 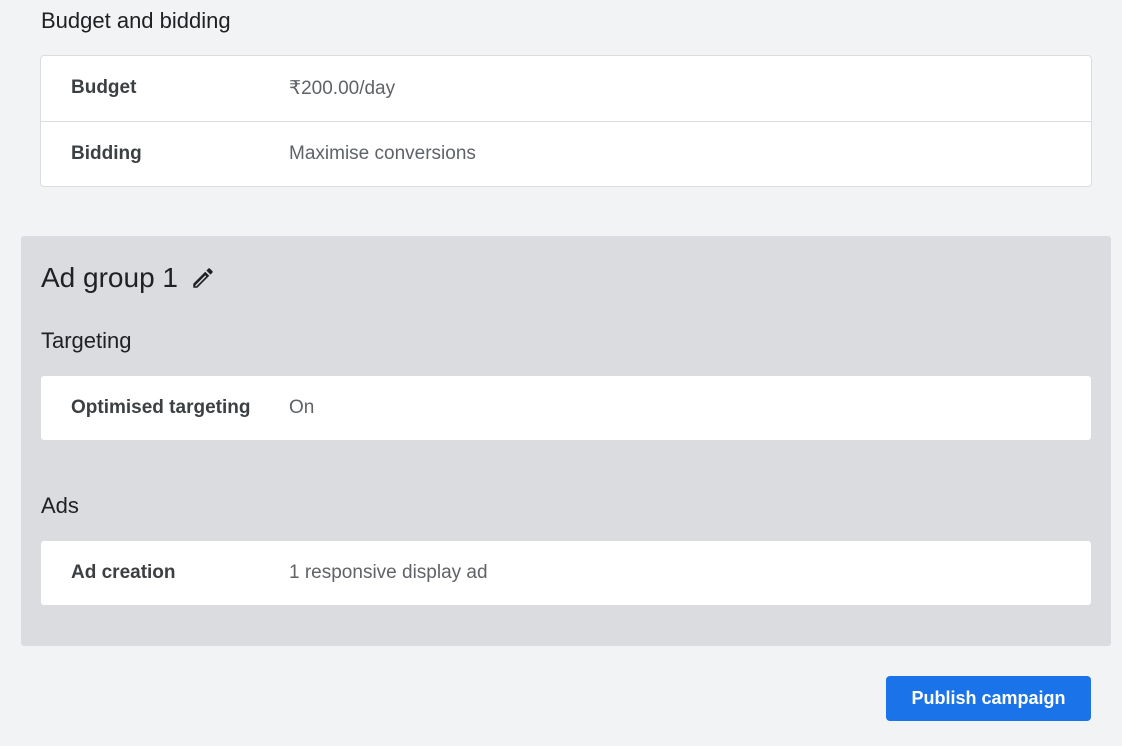 I want to click on optimised-targeting-row: Optimised targeting On, so click(x=566, y=408).